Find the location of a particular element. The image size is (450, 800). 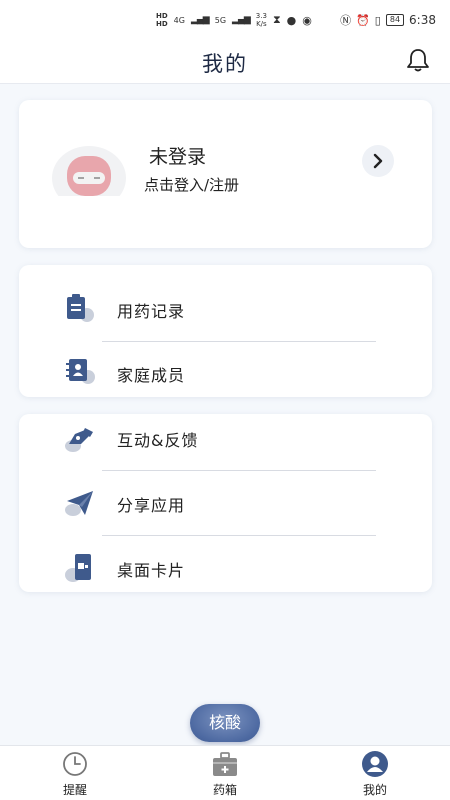

avatar is located at coordinates (89, 176).